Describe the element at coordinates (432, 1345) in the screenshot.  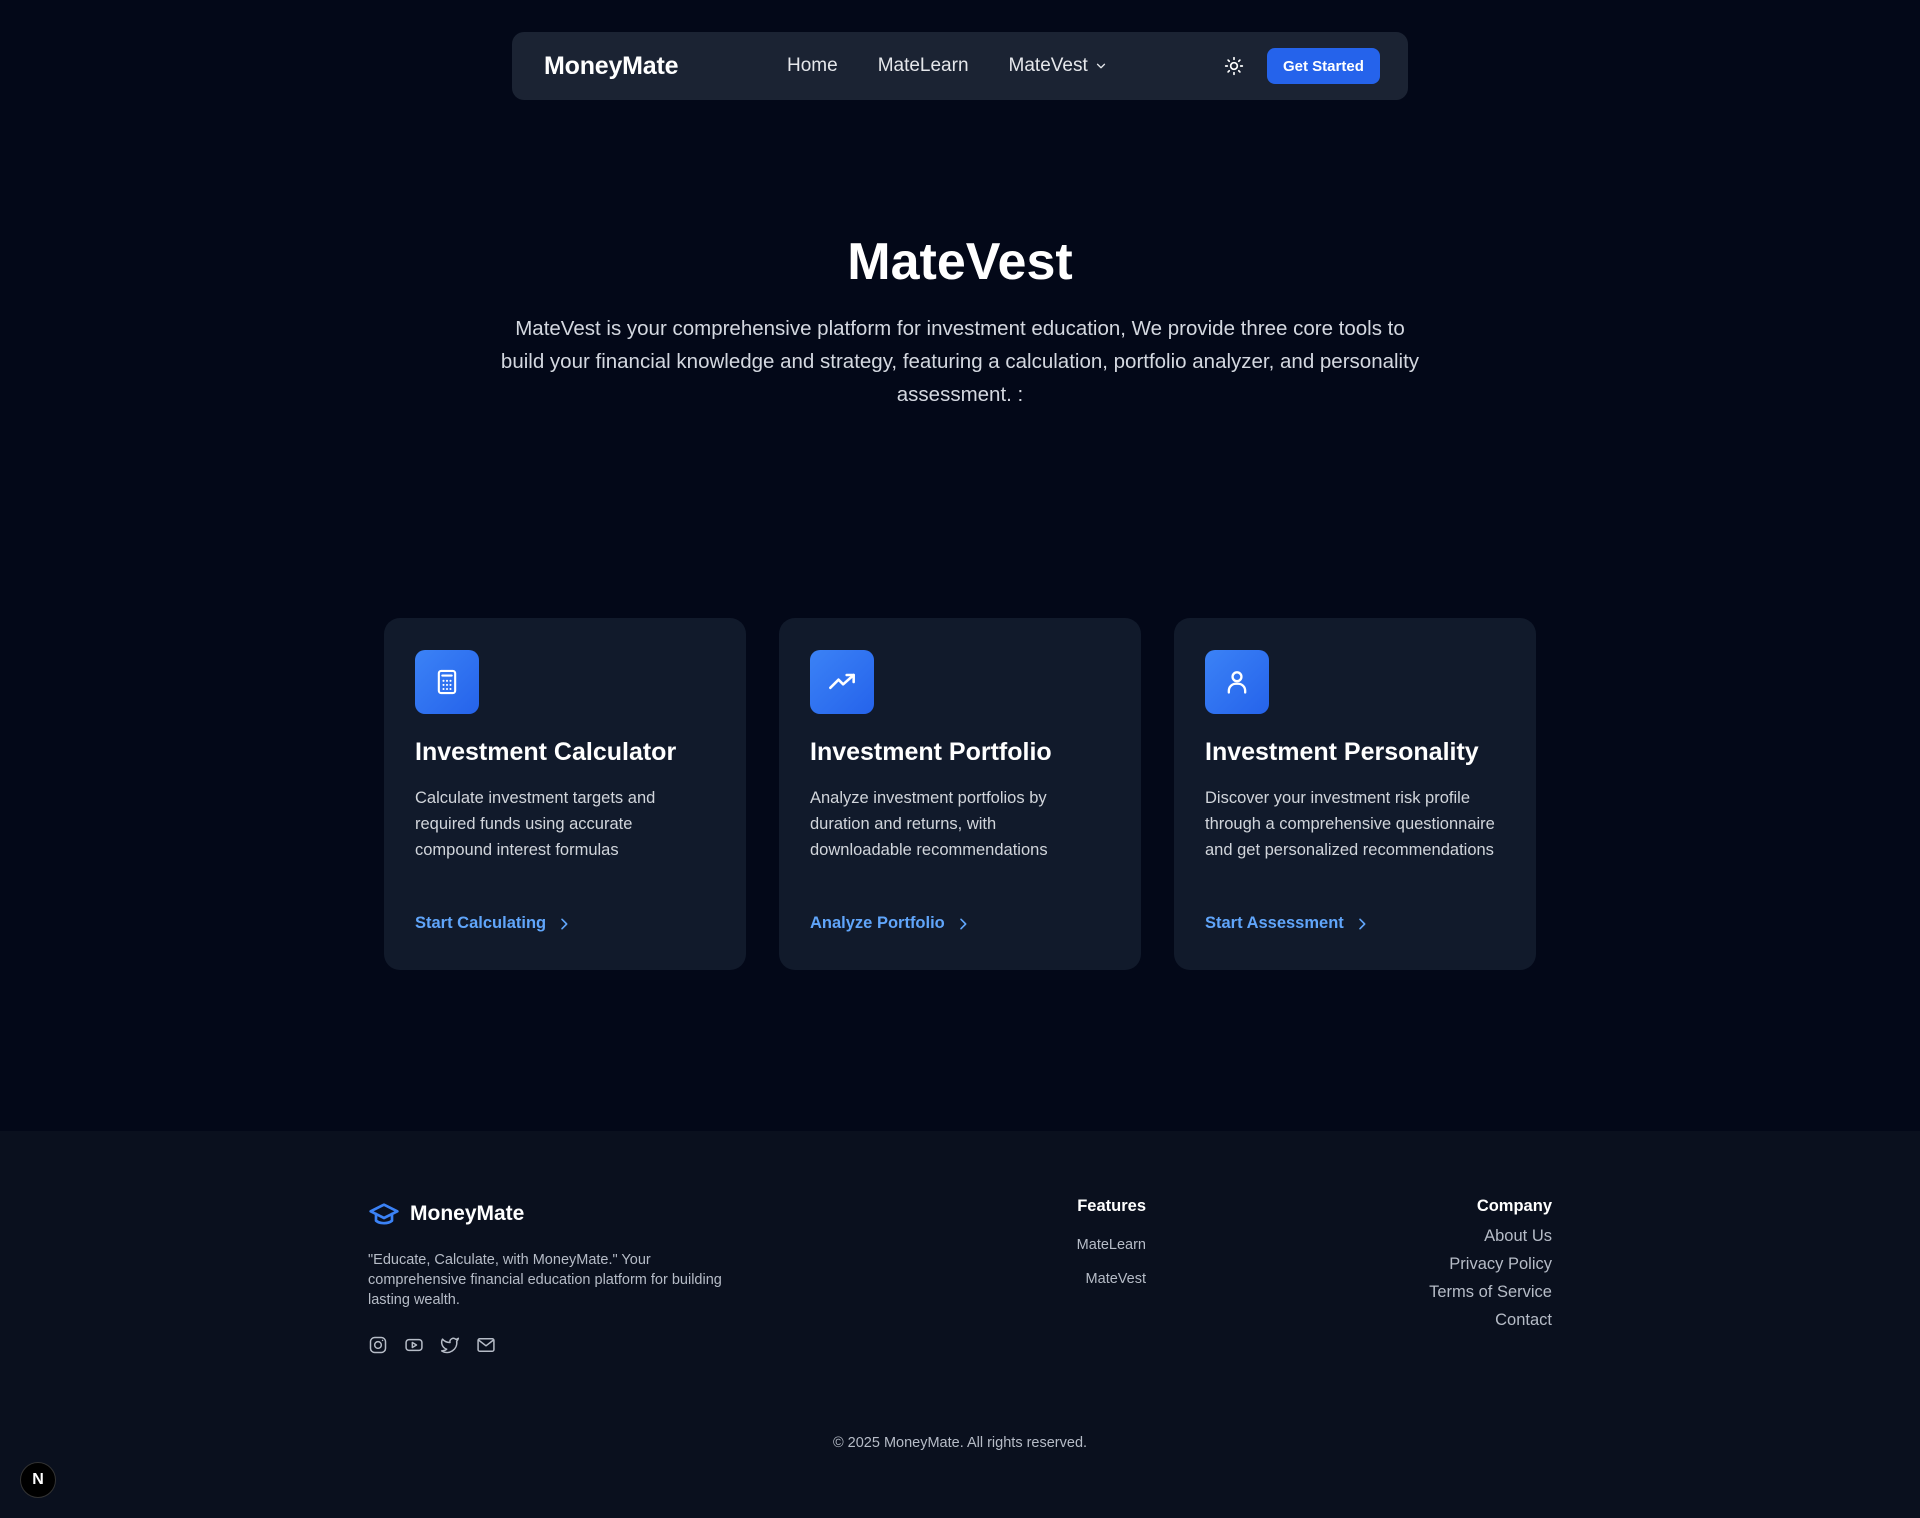
I see `social-links` at that location.